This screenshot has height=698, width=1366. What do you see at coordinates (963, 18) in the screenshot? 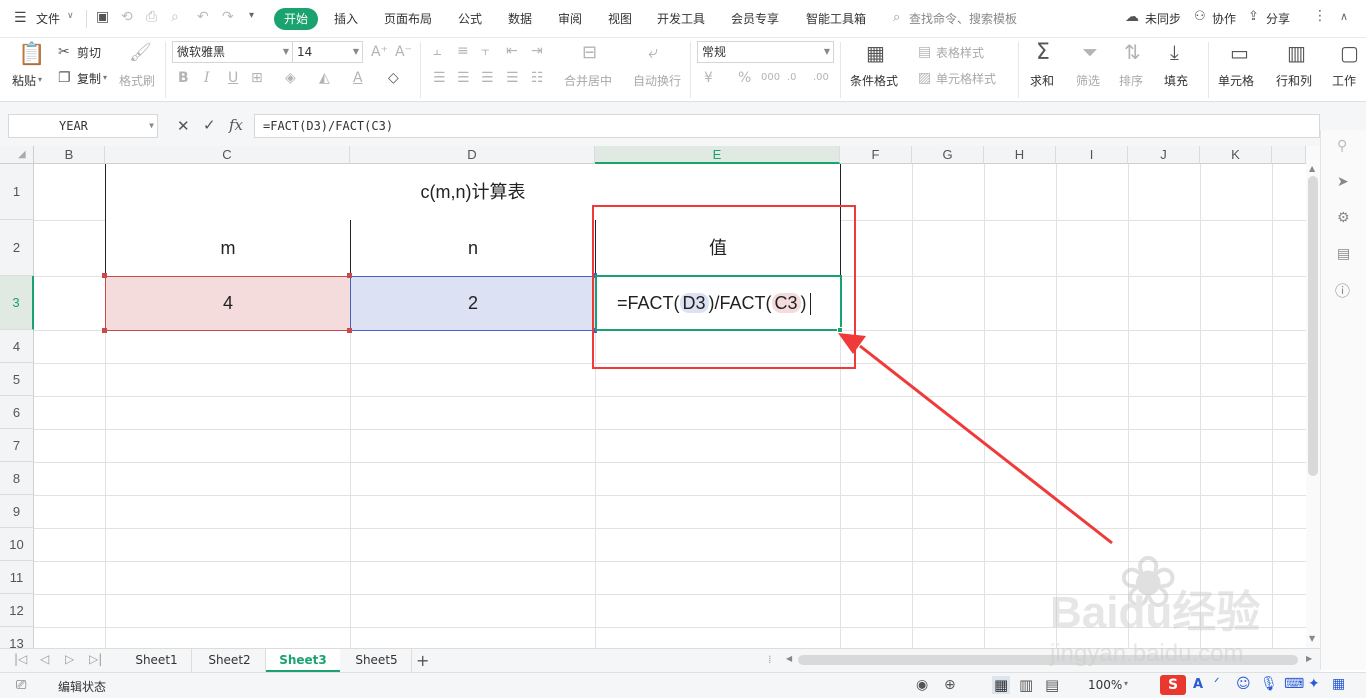
I see `command-search-input: 查找命令、搜索模板` at bounding box center [963, 18].